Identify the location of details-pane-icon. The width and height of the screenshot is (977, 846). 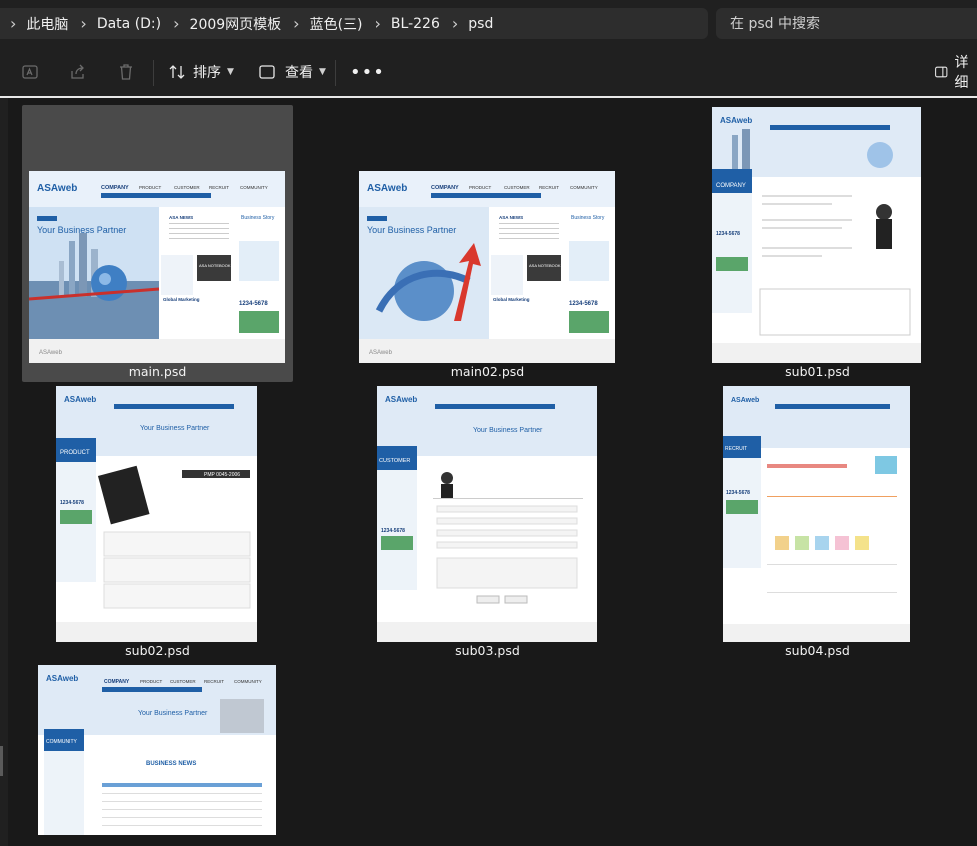
(941, 72).